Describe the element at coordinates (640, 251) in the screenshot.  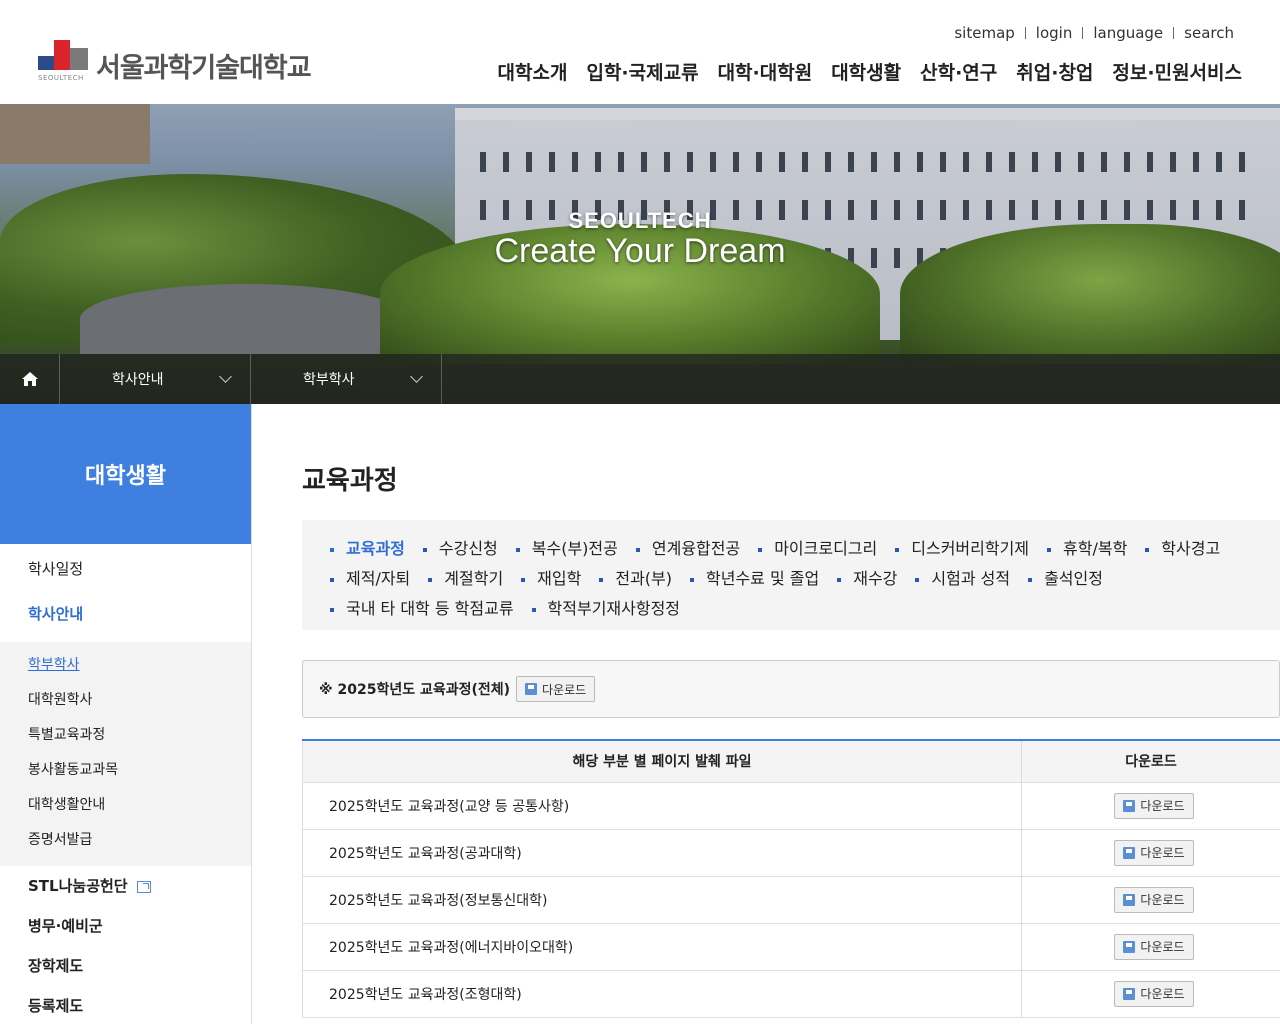
I see `hero-title: Create Your Dream` at that location.